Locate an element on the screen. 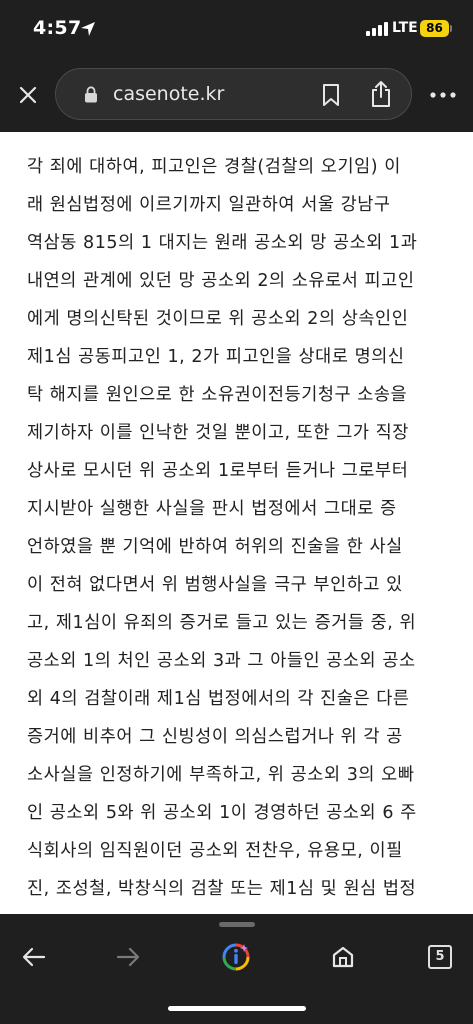 This screenshot has width=473, height=1024. article-line: 소사실을 인정하기에 부족하고, 위 공소외 3의 오빠 is located at coordinates (221, 775).